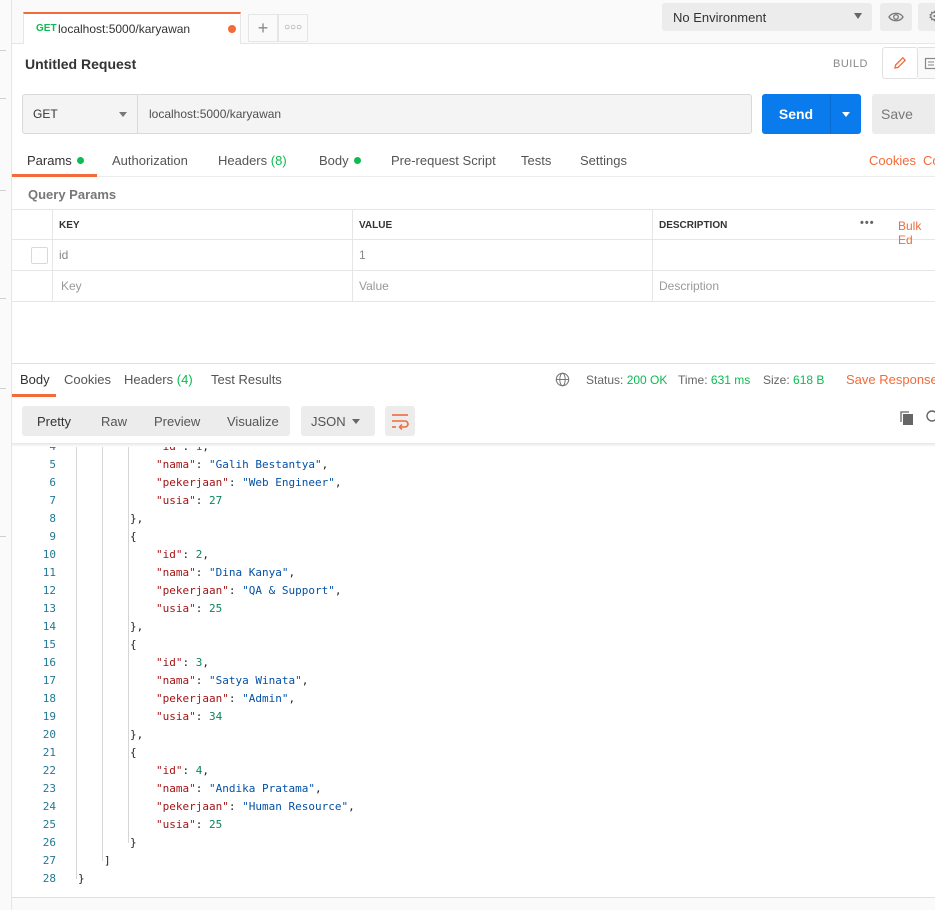  Describe the element at coordinates (926, 17) in the screenshot. I see `manage-environments-button: ⚙` at that location.